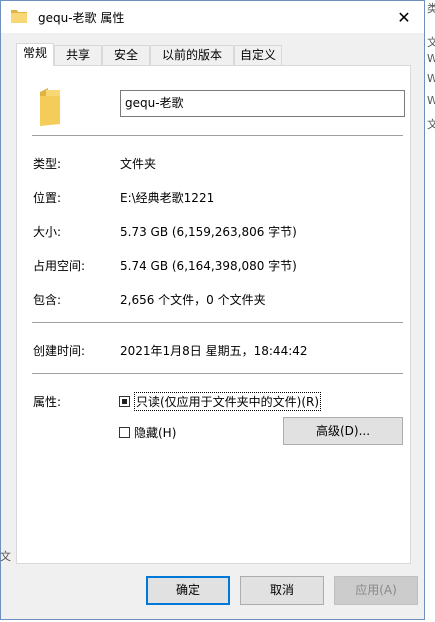 This screenshot has height=622, width=435. Describe the element at coordinates (47, 402) in the screenshot. I see `attributes-label: 属性:` at that location.